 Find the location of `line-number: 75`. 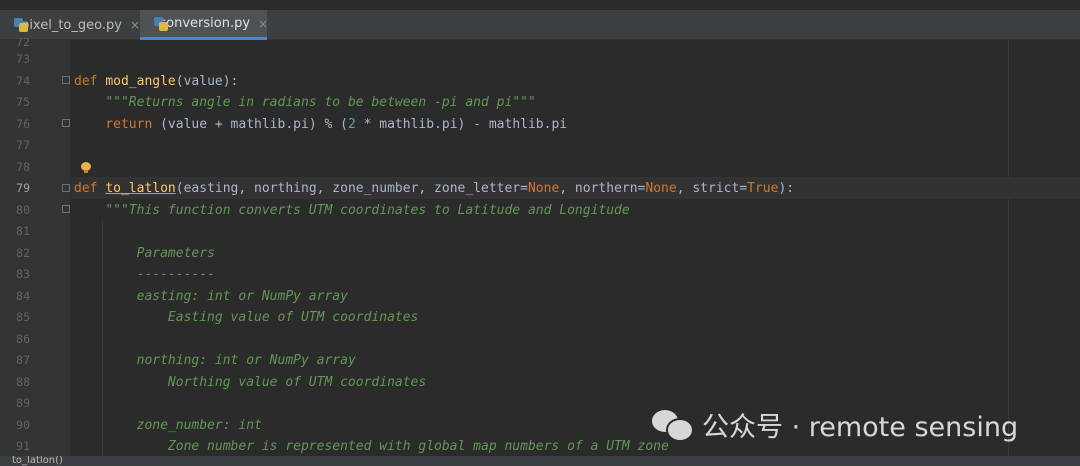

line-number: 75 is located at coordinates (23, 102).